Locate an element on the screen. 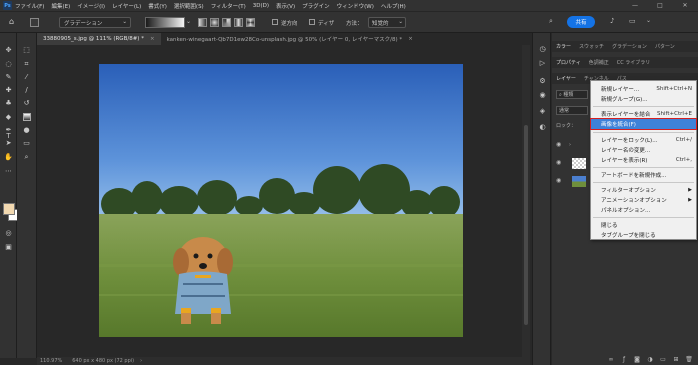 The height and width of the screenshot is (365, 698). menu-item-show-layers: レイヤーを表示(R) Ctrl+, is located at coordinates (643, 160).